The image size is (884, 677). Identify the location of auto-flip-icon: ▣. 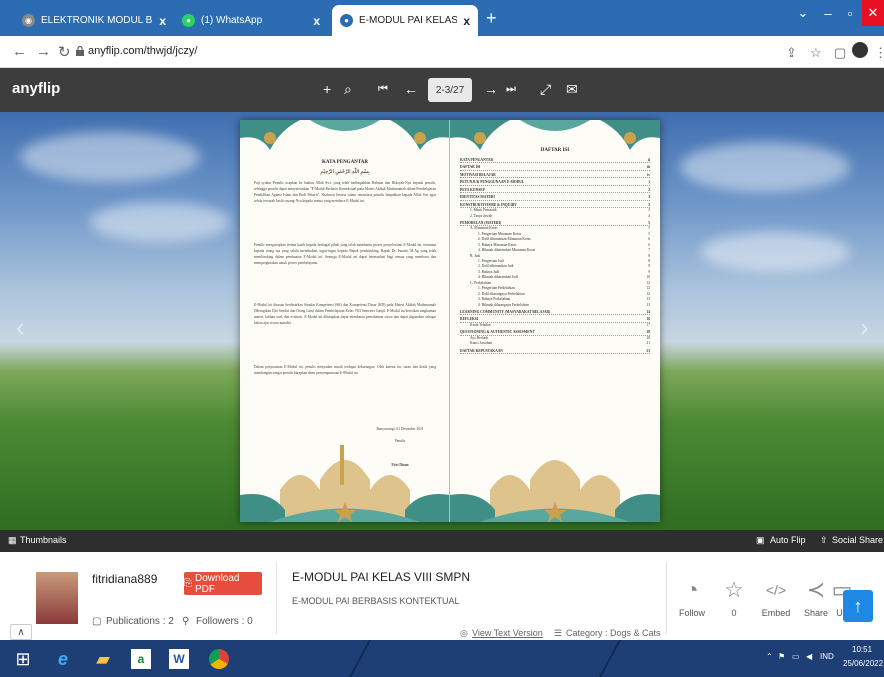
(760, 540).